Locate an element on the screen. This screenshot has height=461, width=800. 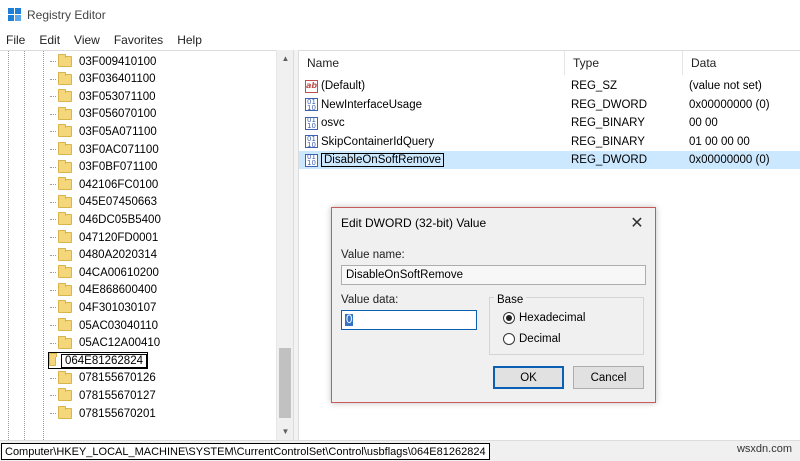
tree-item: 04CA00610200 is located at coordinates (105, 272).